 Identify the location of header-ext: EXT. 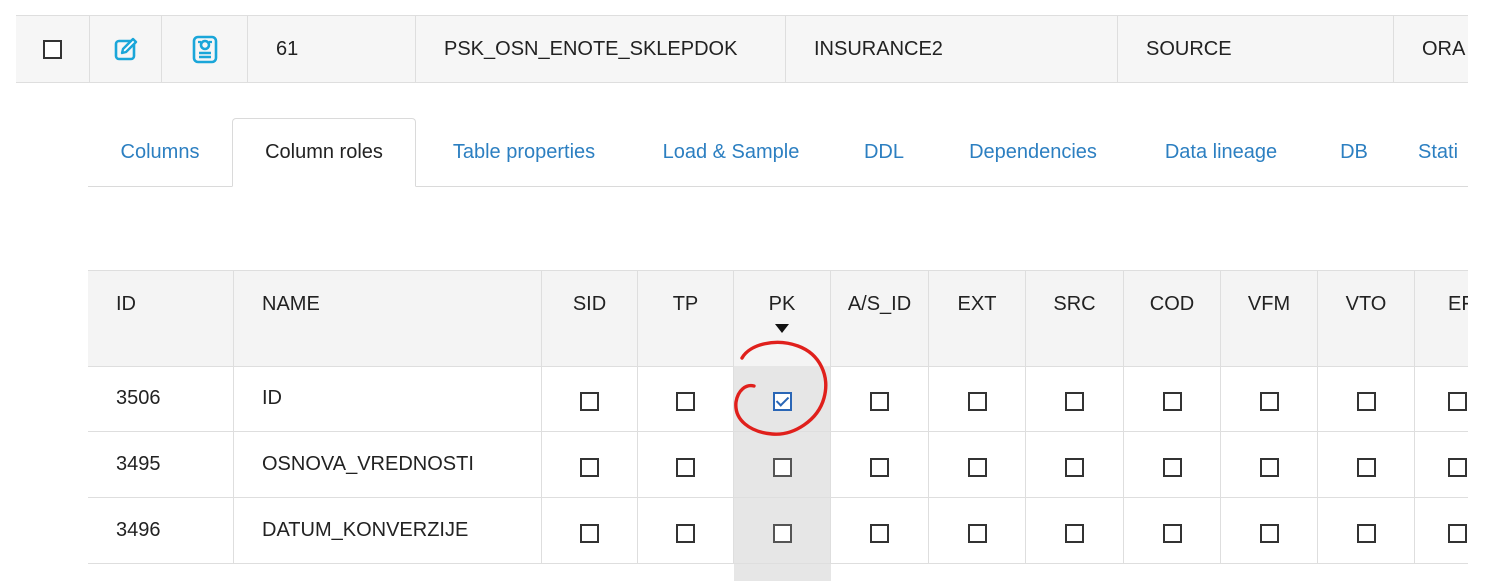
(977, 318).